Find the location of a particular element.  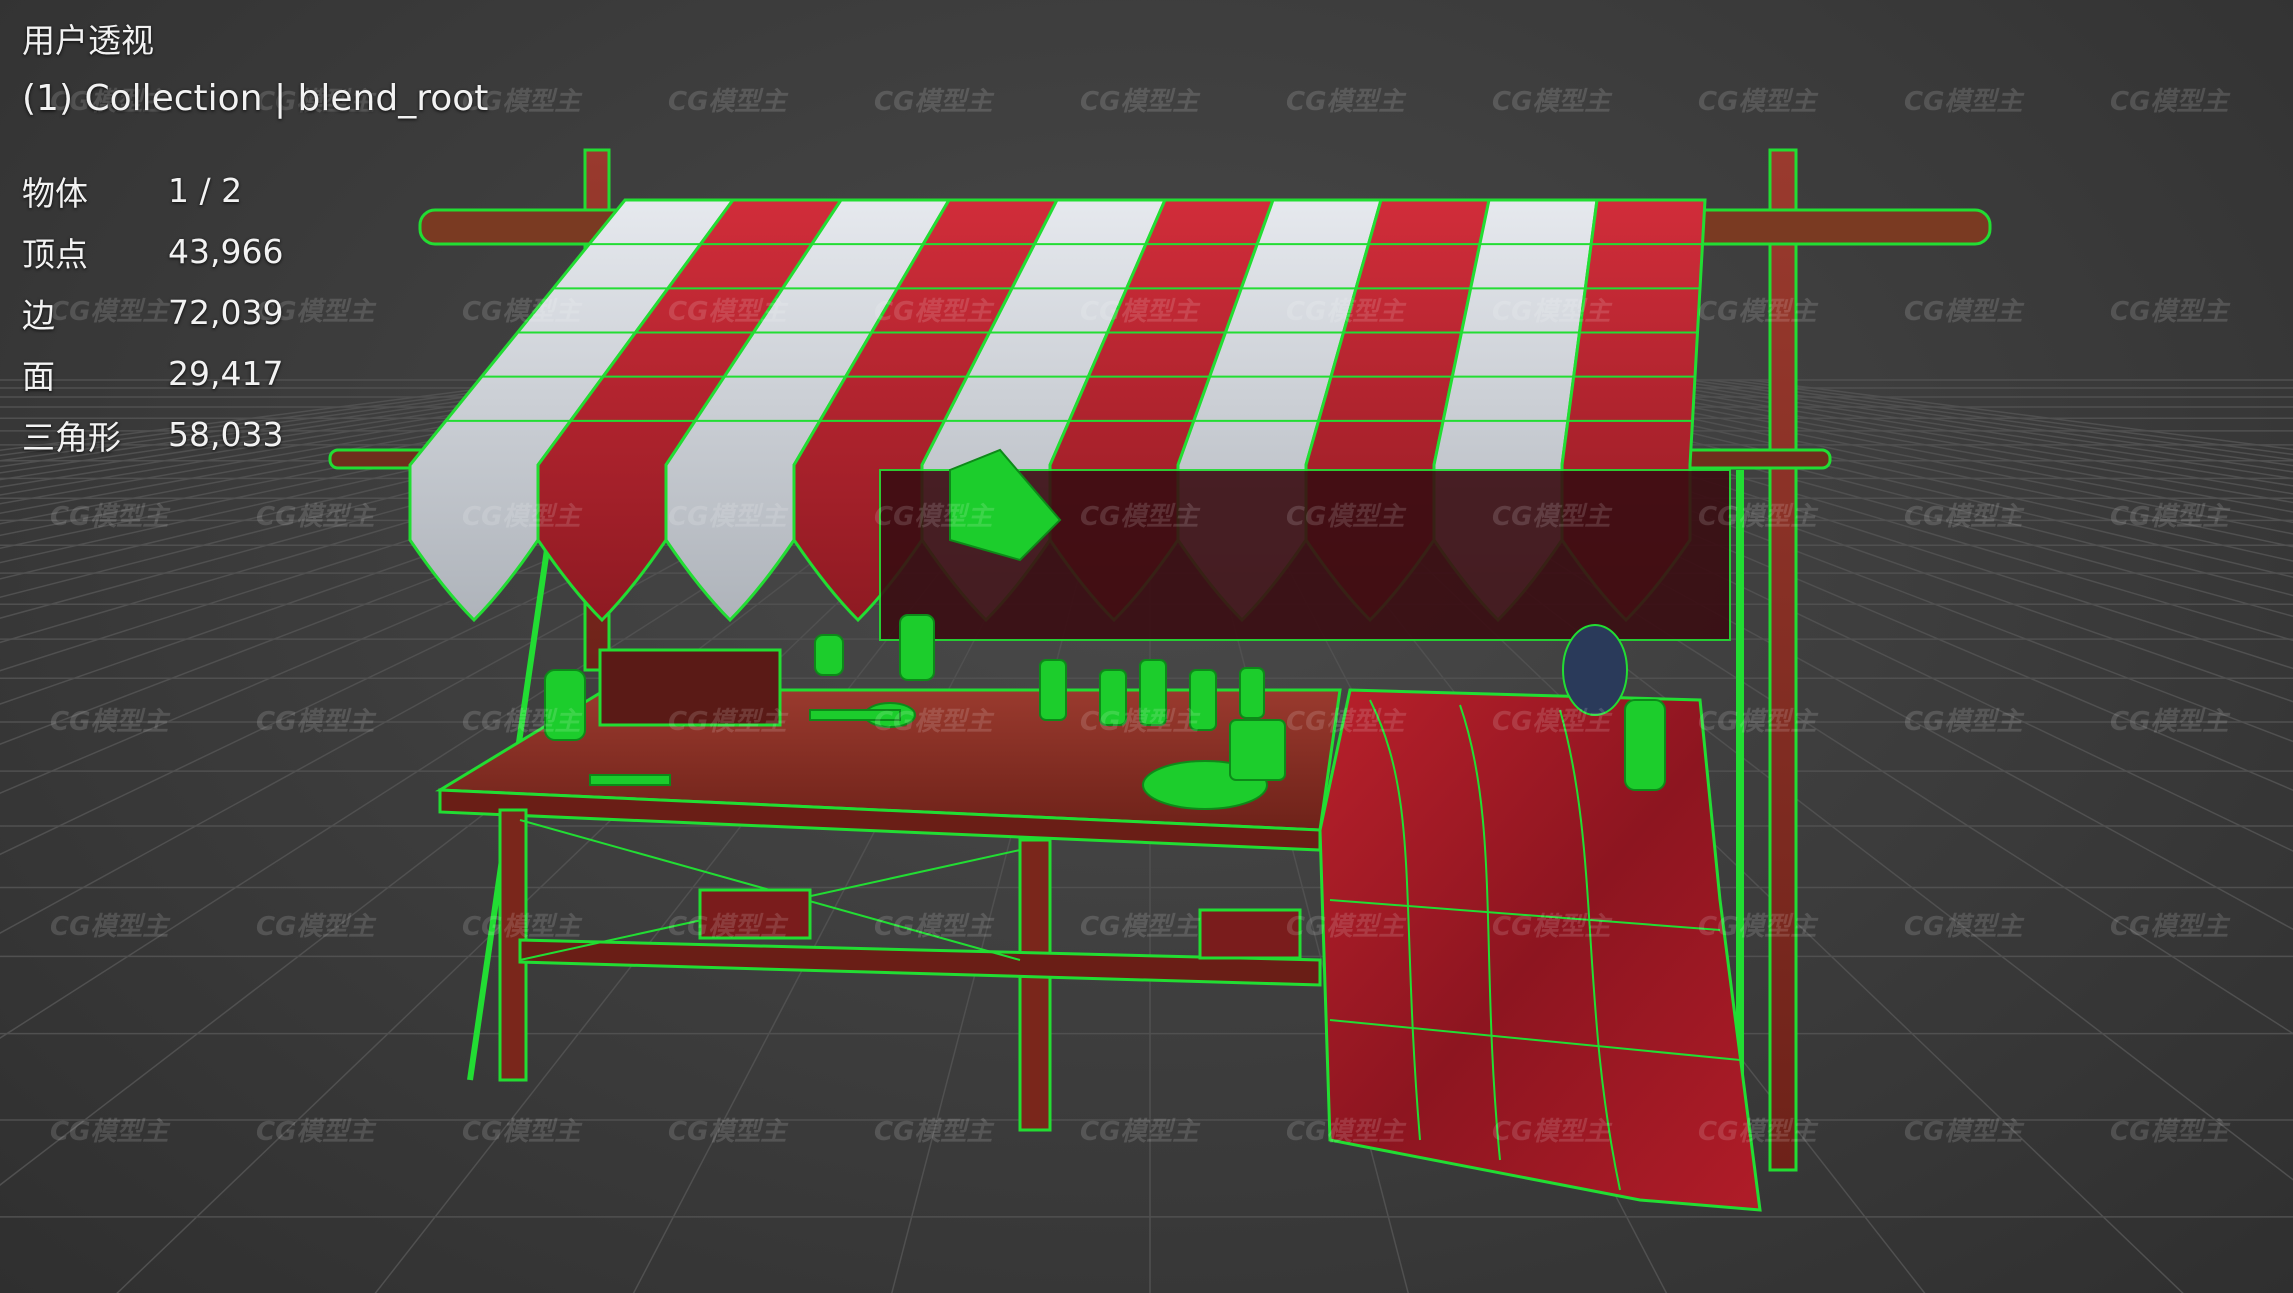

stat-row-vertices: 顶点 43,966 is located at coordinates (255, 251).